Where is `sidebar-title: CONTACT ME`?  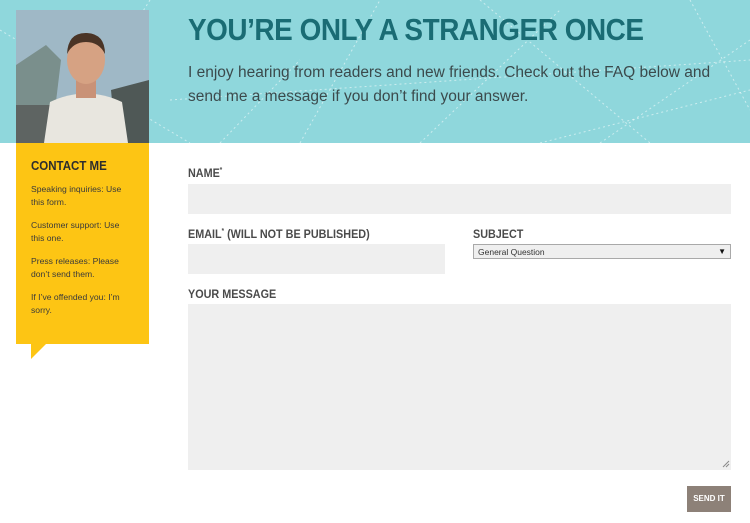 sidebar-title: CONTACT ME is located at coordinates (69, 166).